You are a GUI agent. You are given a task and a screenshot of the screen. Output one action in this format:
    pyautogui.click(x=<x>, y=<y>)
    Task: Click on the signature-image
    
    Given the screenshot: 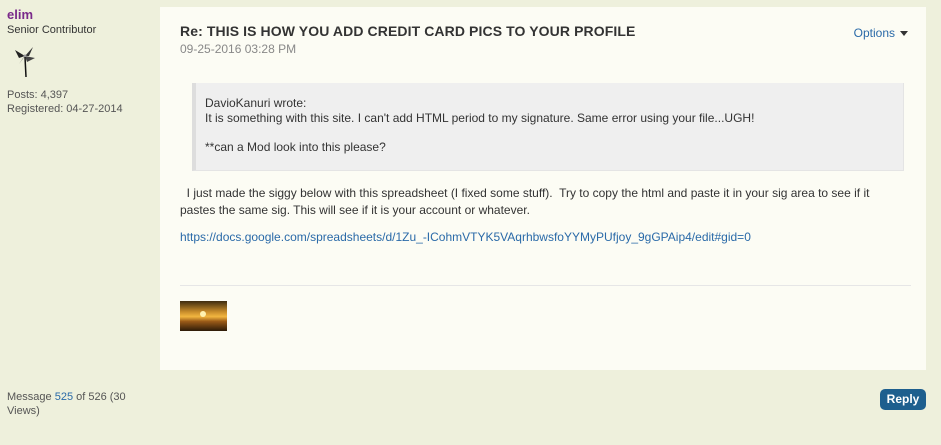 What is the action you would take?
    pyautogui.click(x=203, y=316)
    